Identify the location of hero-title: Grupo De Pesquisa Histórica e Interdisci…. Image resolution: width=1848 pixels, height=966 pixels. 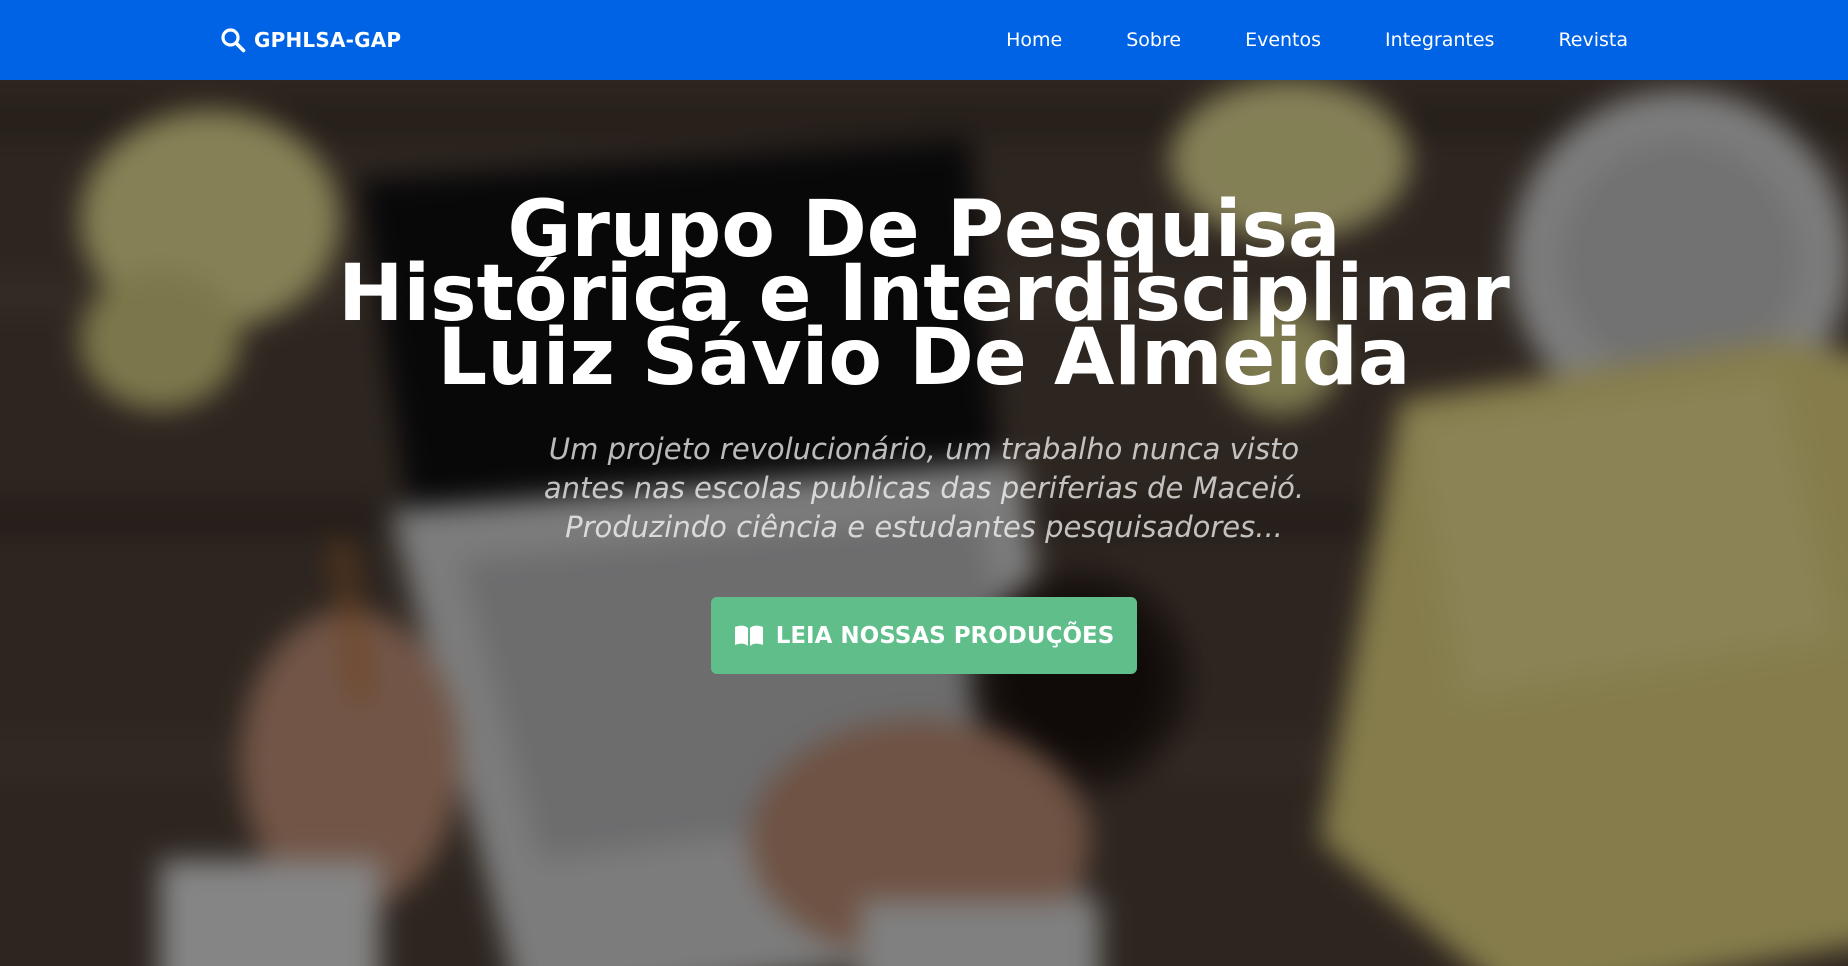
(924, 294).